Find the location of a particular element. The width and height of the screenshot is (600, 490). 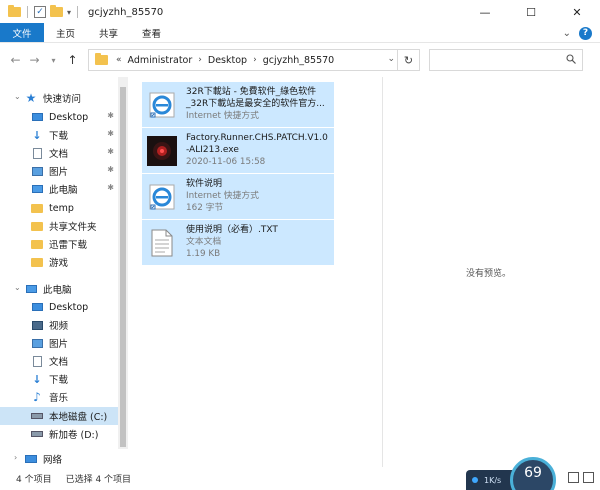

sidebar-item: 本地磁盘 (C:) is located at coordinates (59, 416).